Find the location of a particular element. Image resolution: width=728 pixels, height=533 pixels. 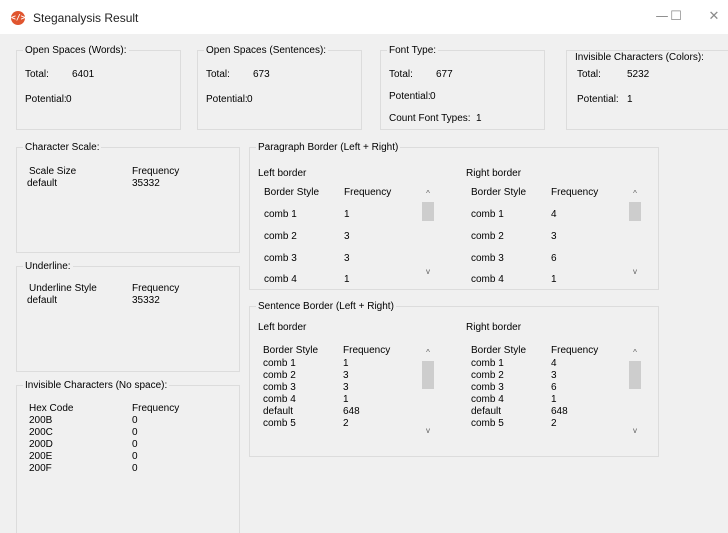

potential-value: 0 is located at coordinates (433, 96).